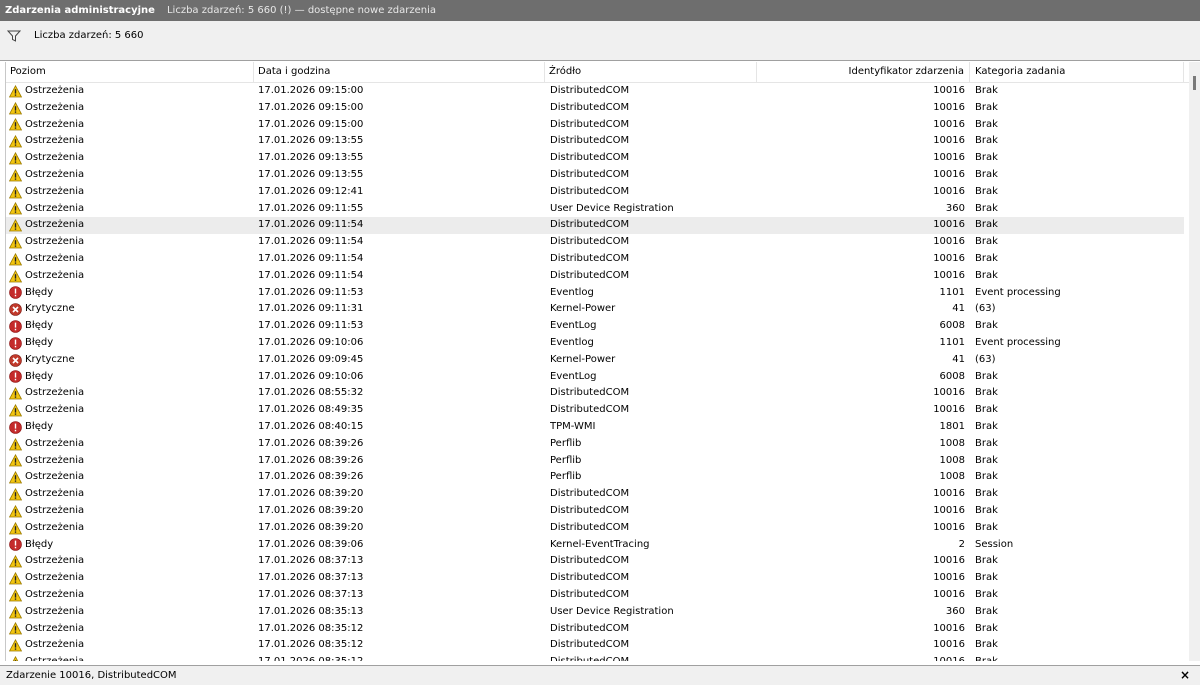 The width and height of the screenshot is (1200, 685). I want to click on table-row: Błędy 17.01.2026 08:40:15 TPM-WMI 1801 Brak, so click(595, 427).